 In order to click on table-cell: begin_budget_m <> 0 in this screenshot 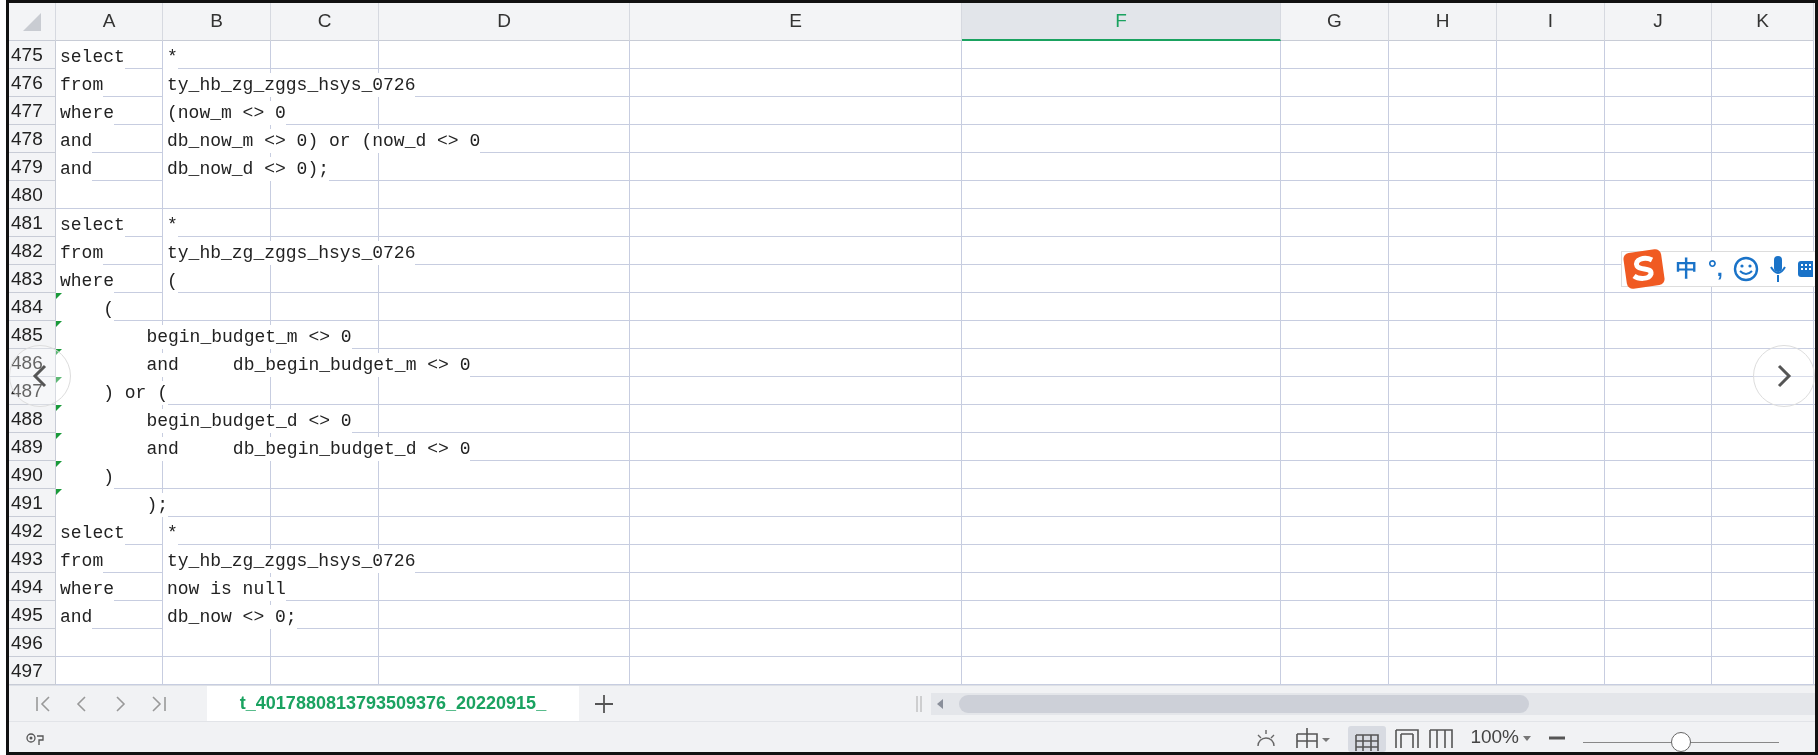, I will do `click(204, 337)`.